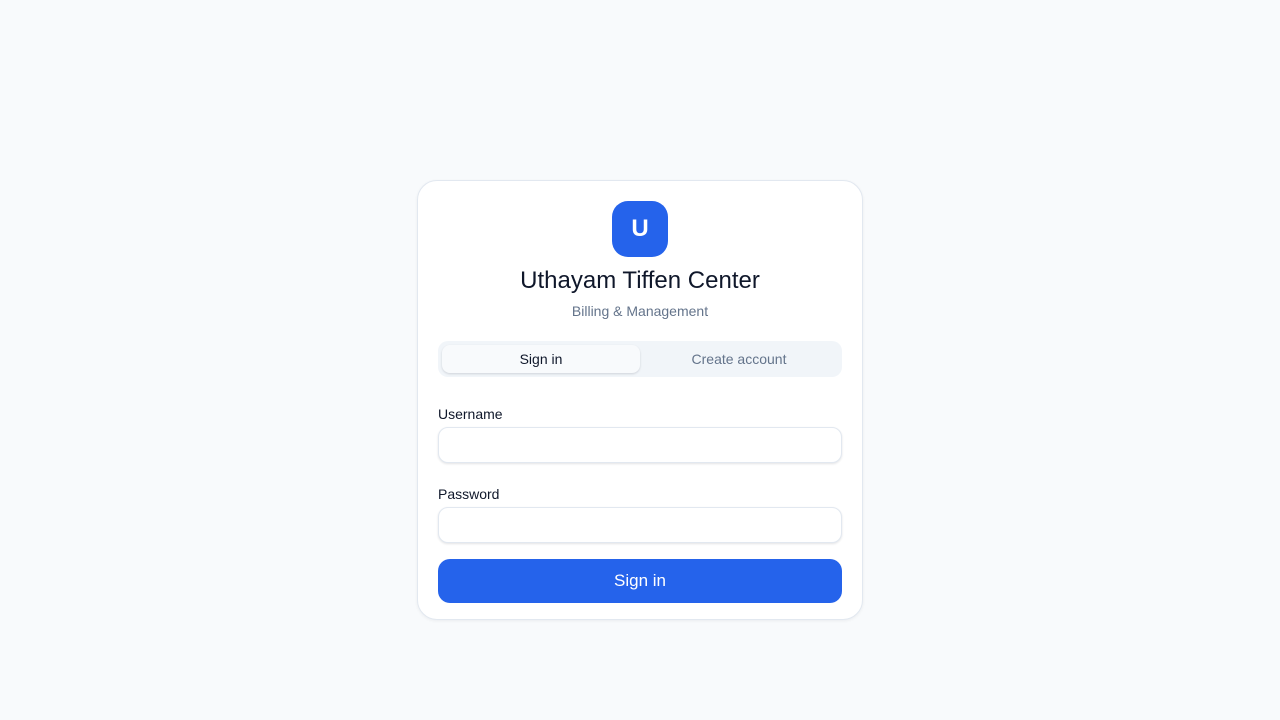 This screenshot has width=1280, height=720. I want to click on username-input, so click(640, 445).